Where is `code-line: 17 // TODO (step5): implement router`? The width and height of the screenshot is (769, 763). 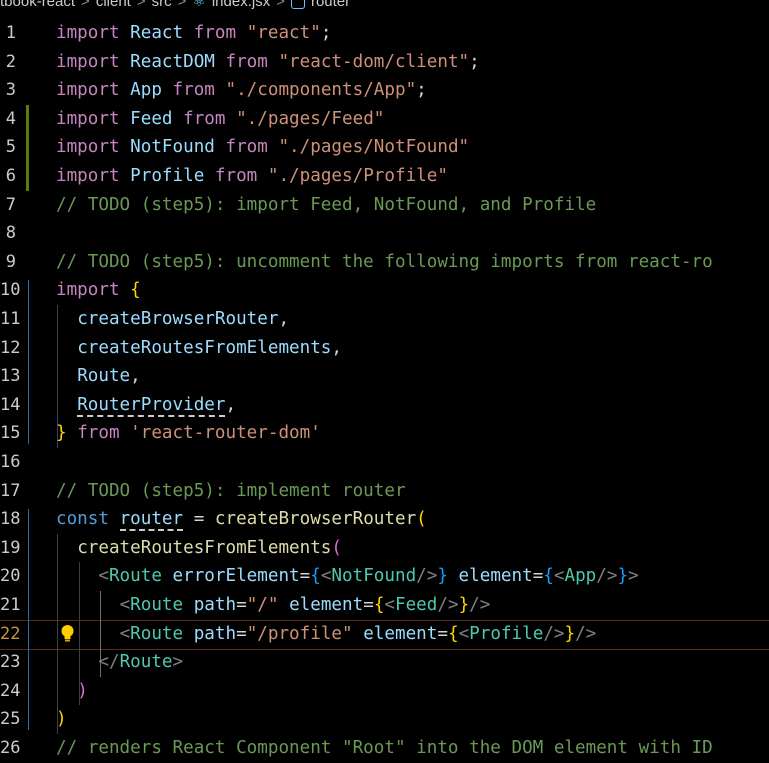 code-line: 17 // TODO (step5): implement router is located at coordinates (384, 491).